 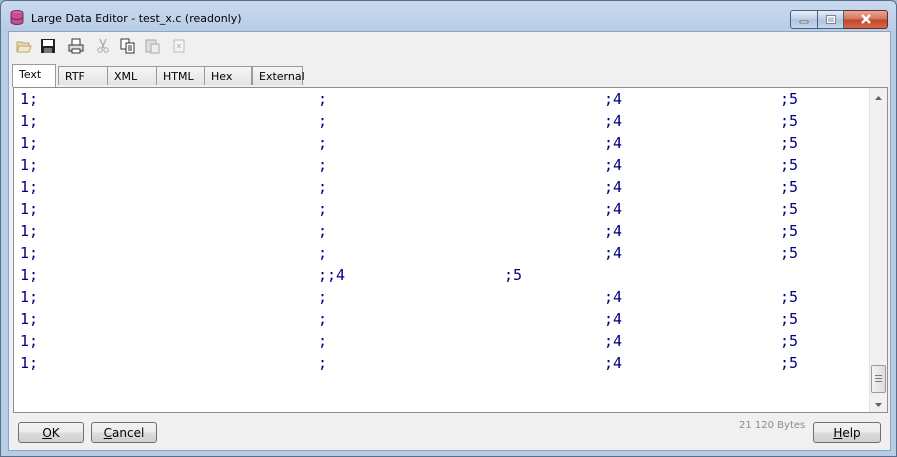 I want to click on arrow-up-icon, so click(x=878, y=97).